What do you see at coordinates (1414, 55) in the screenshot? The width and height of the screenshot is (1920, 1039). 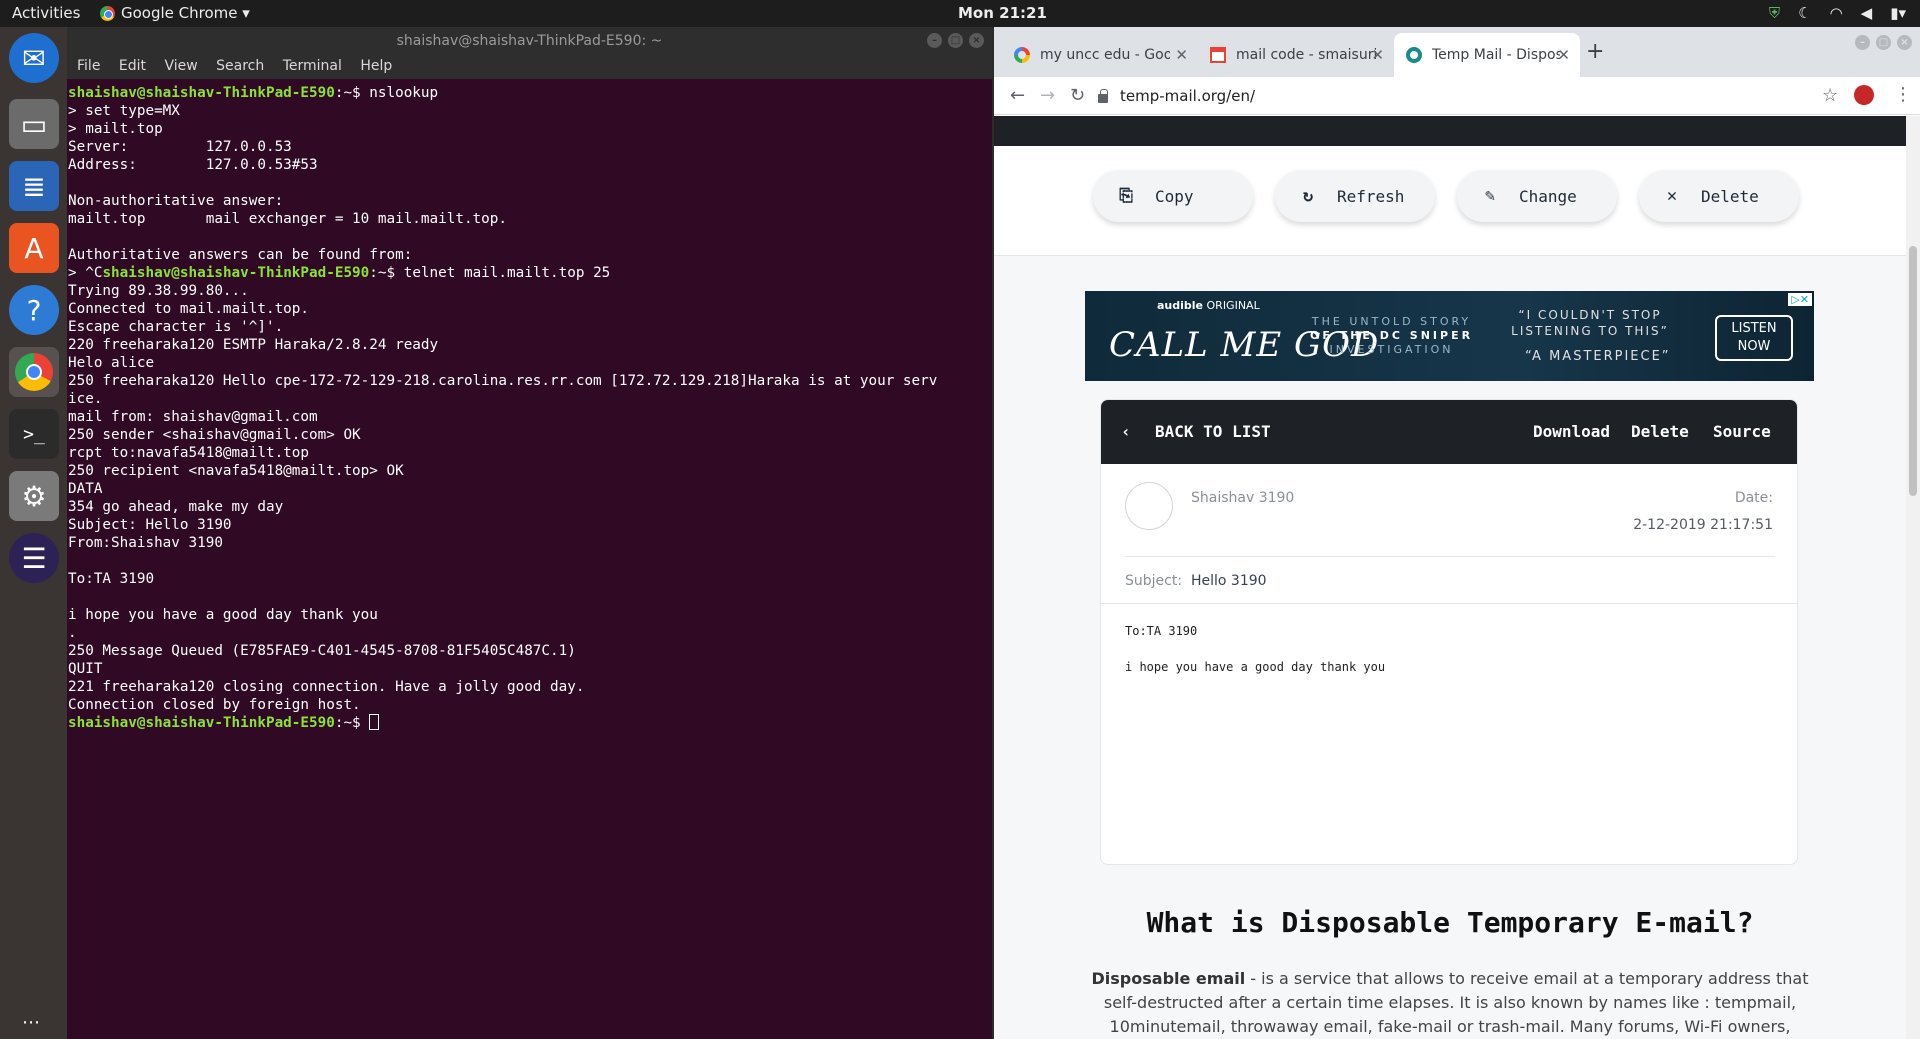 I see `tempmail-icon` at bounding box center [1414, 55].